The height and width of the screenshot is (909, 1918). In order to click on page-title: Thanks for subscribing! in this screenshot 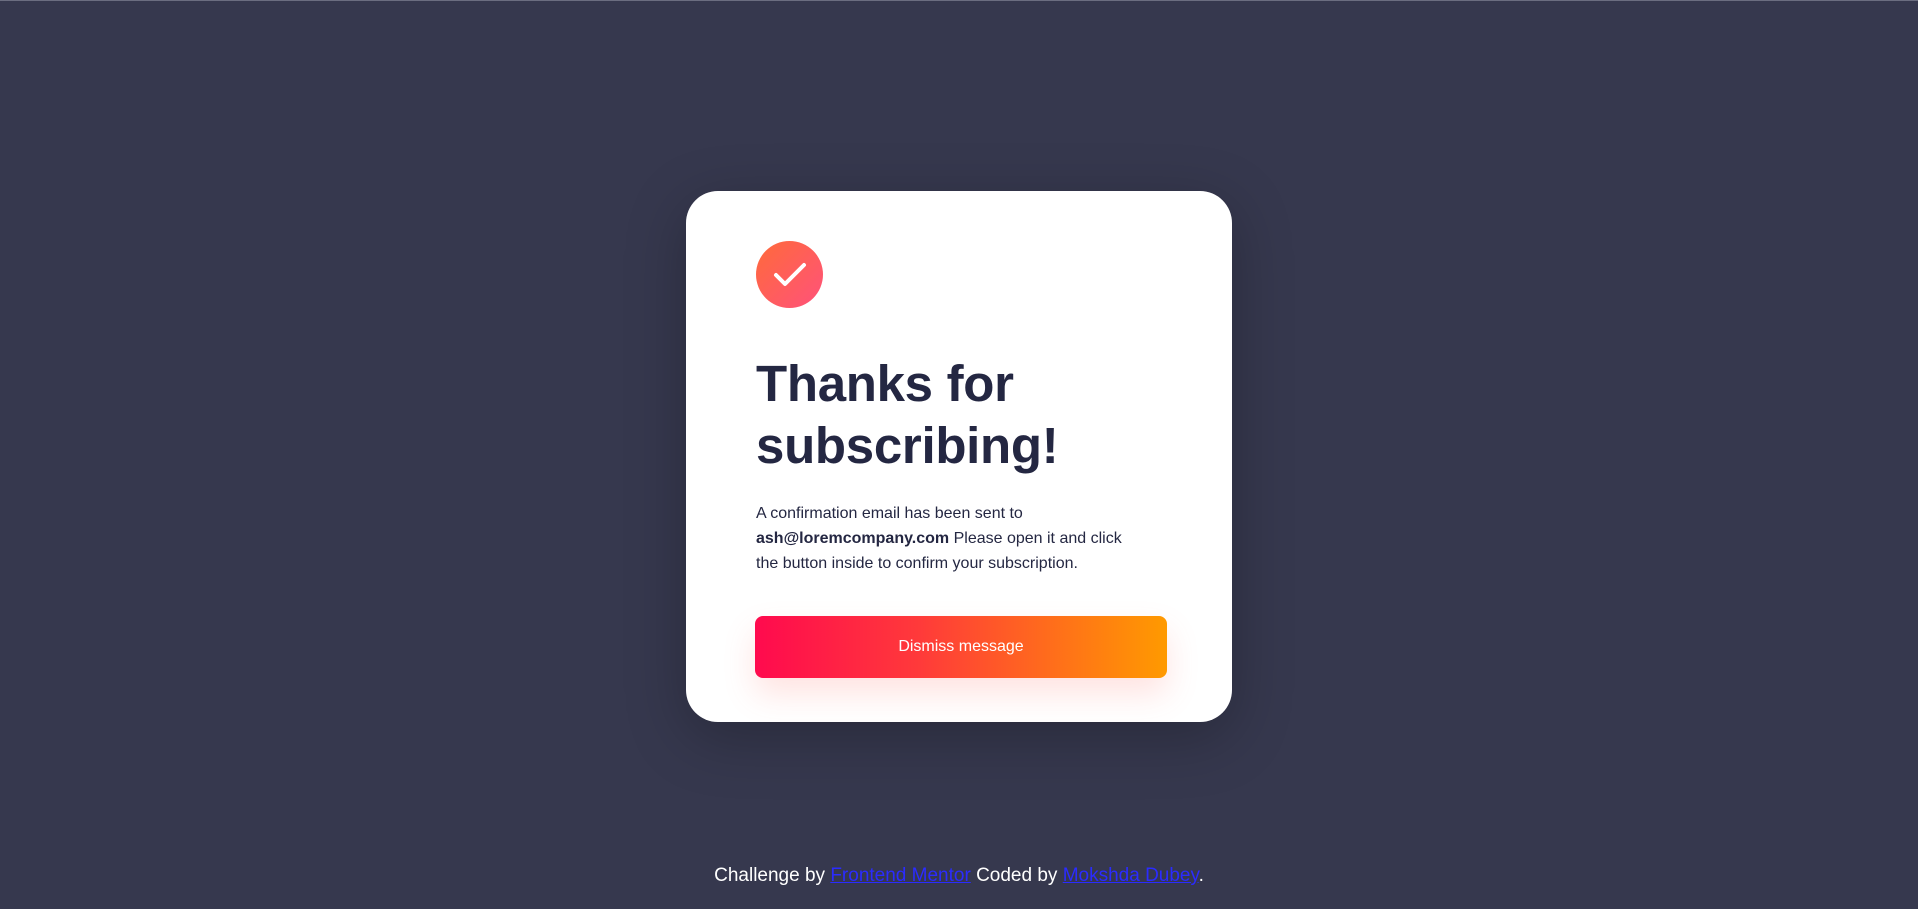, I will do `click(907, 414)`.